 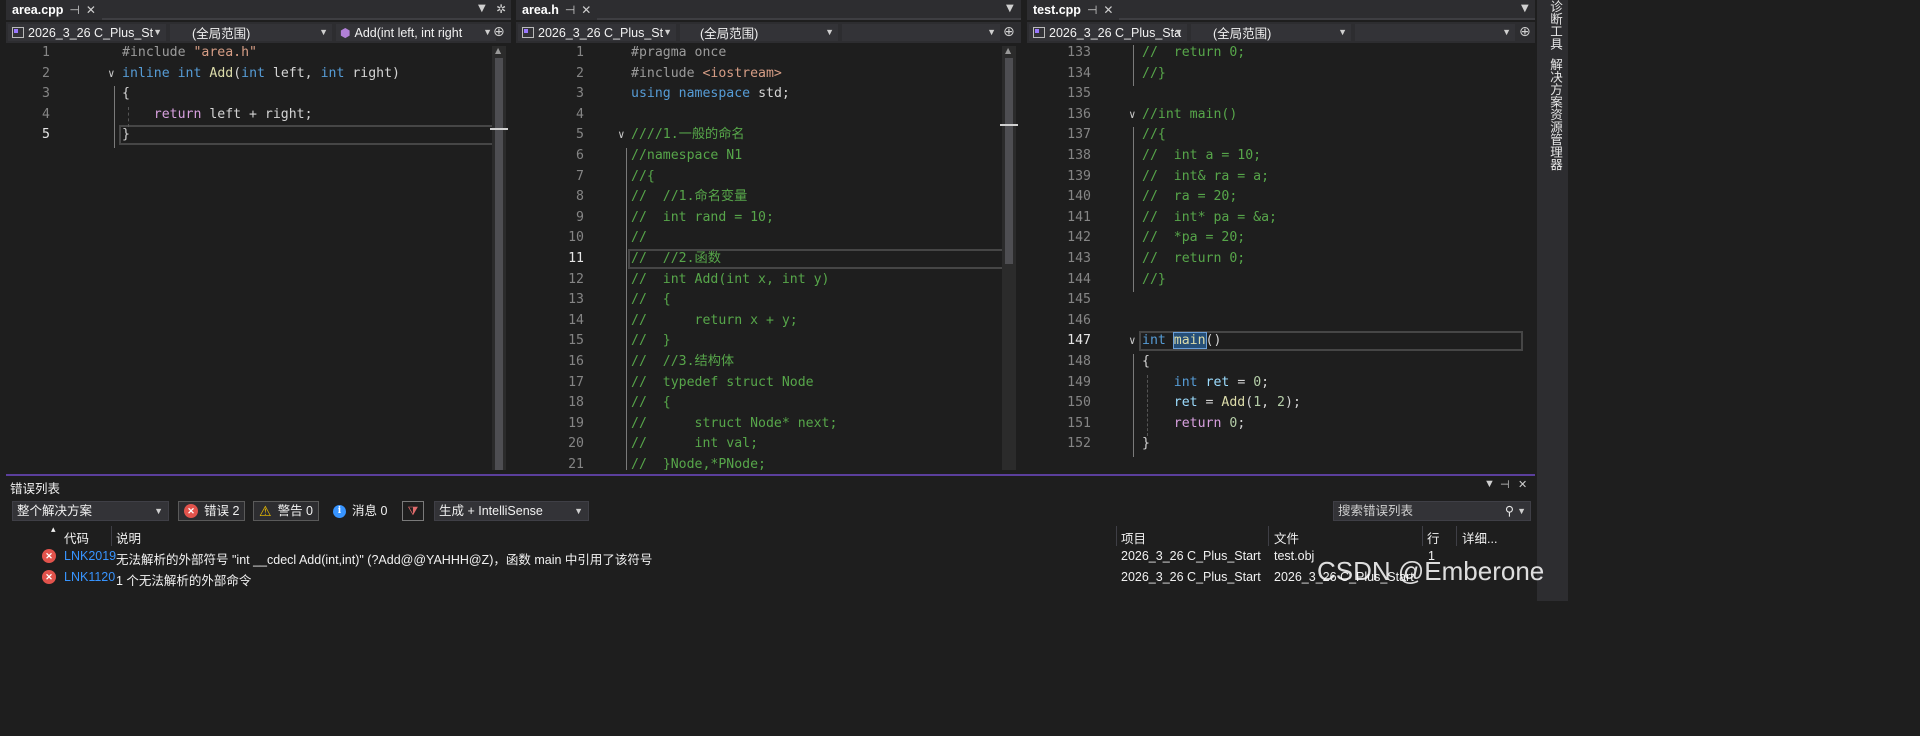 What do you see at coordinates (1281, 197) in the screenshot?
I see `code-line: 140 // ra = 20;` at bounding box center [1281, 197].